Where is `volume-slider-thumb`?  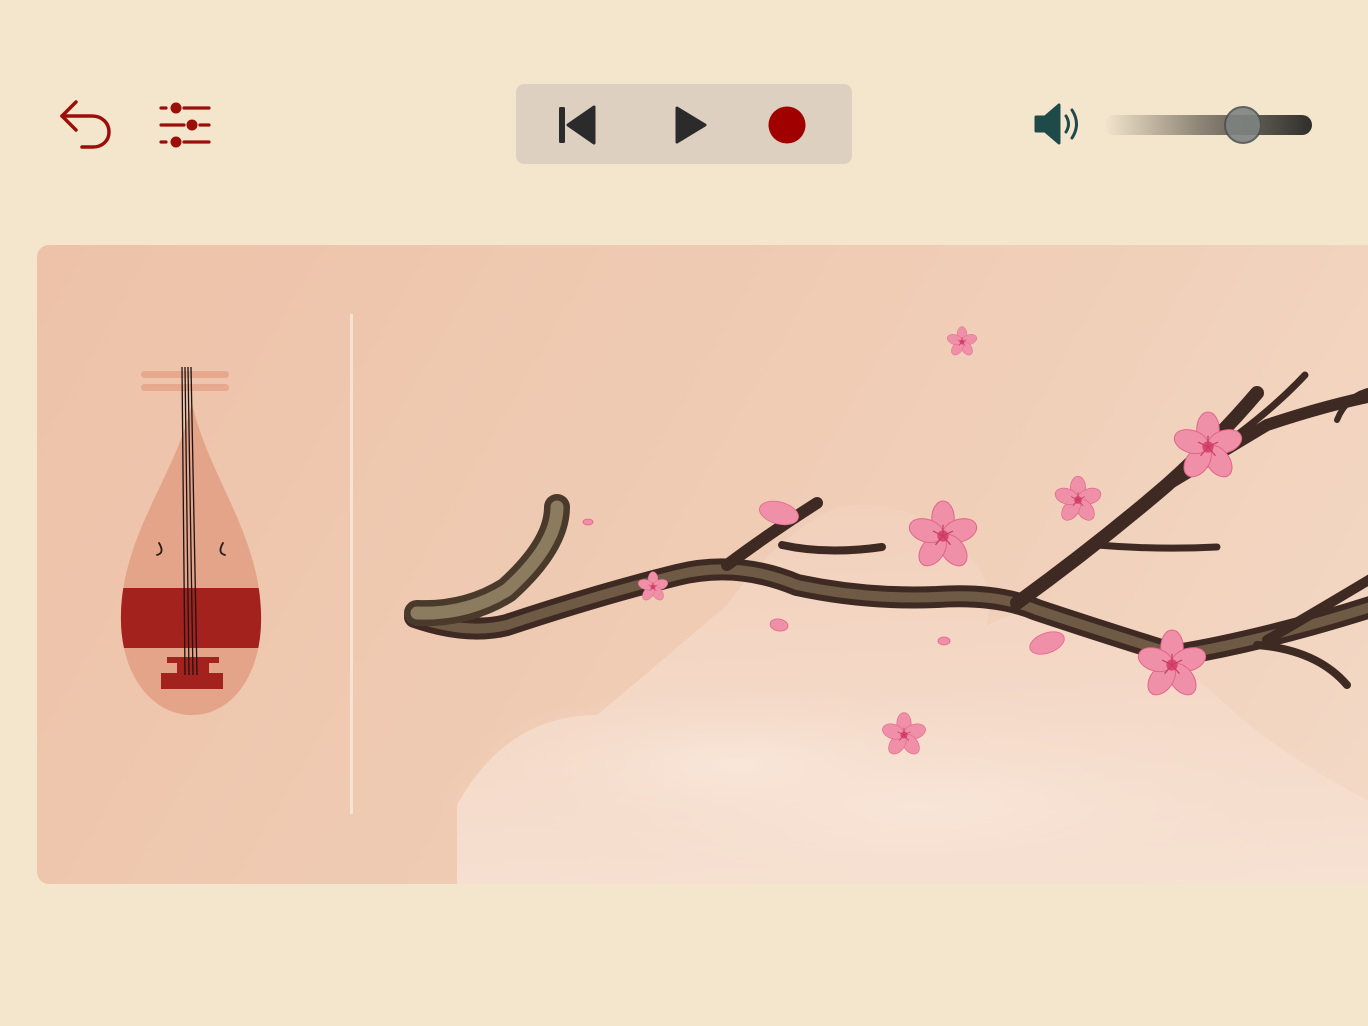
volume-slider-thumb is located at coordinates (1243, 125).